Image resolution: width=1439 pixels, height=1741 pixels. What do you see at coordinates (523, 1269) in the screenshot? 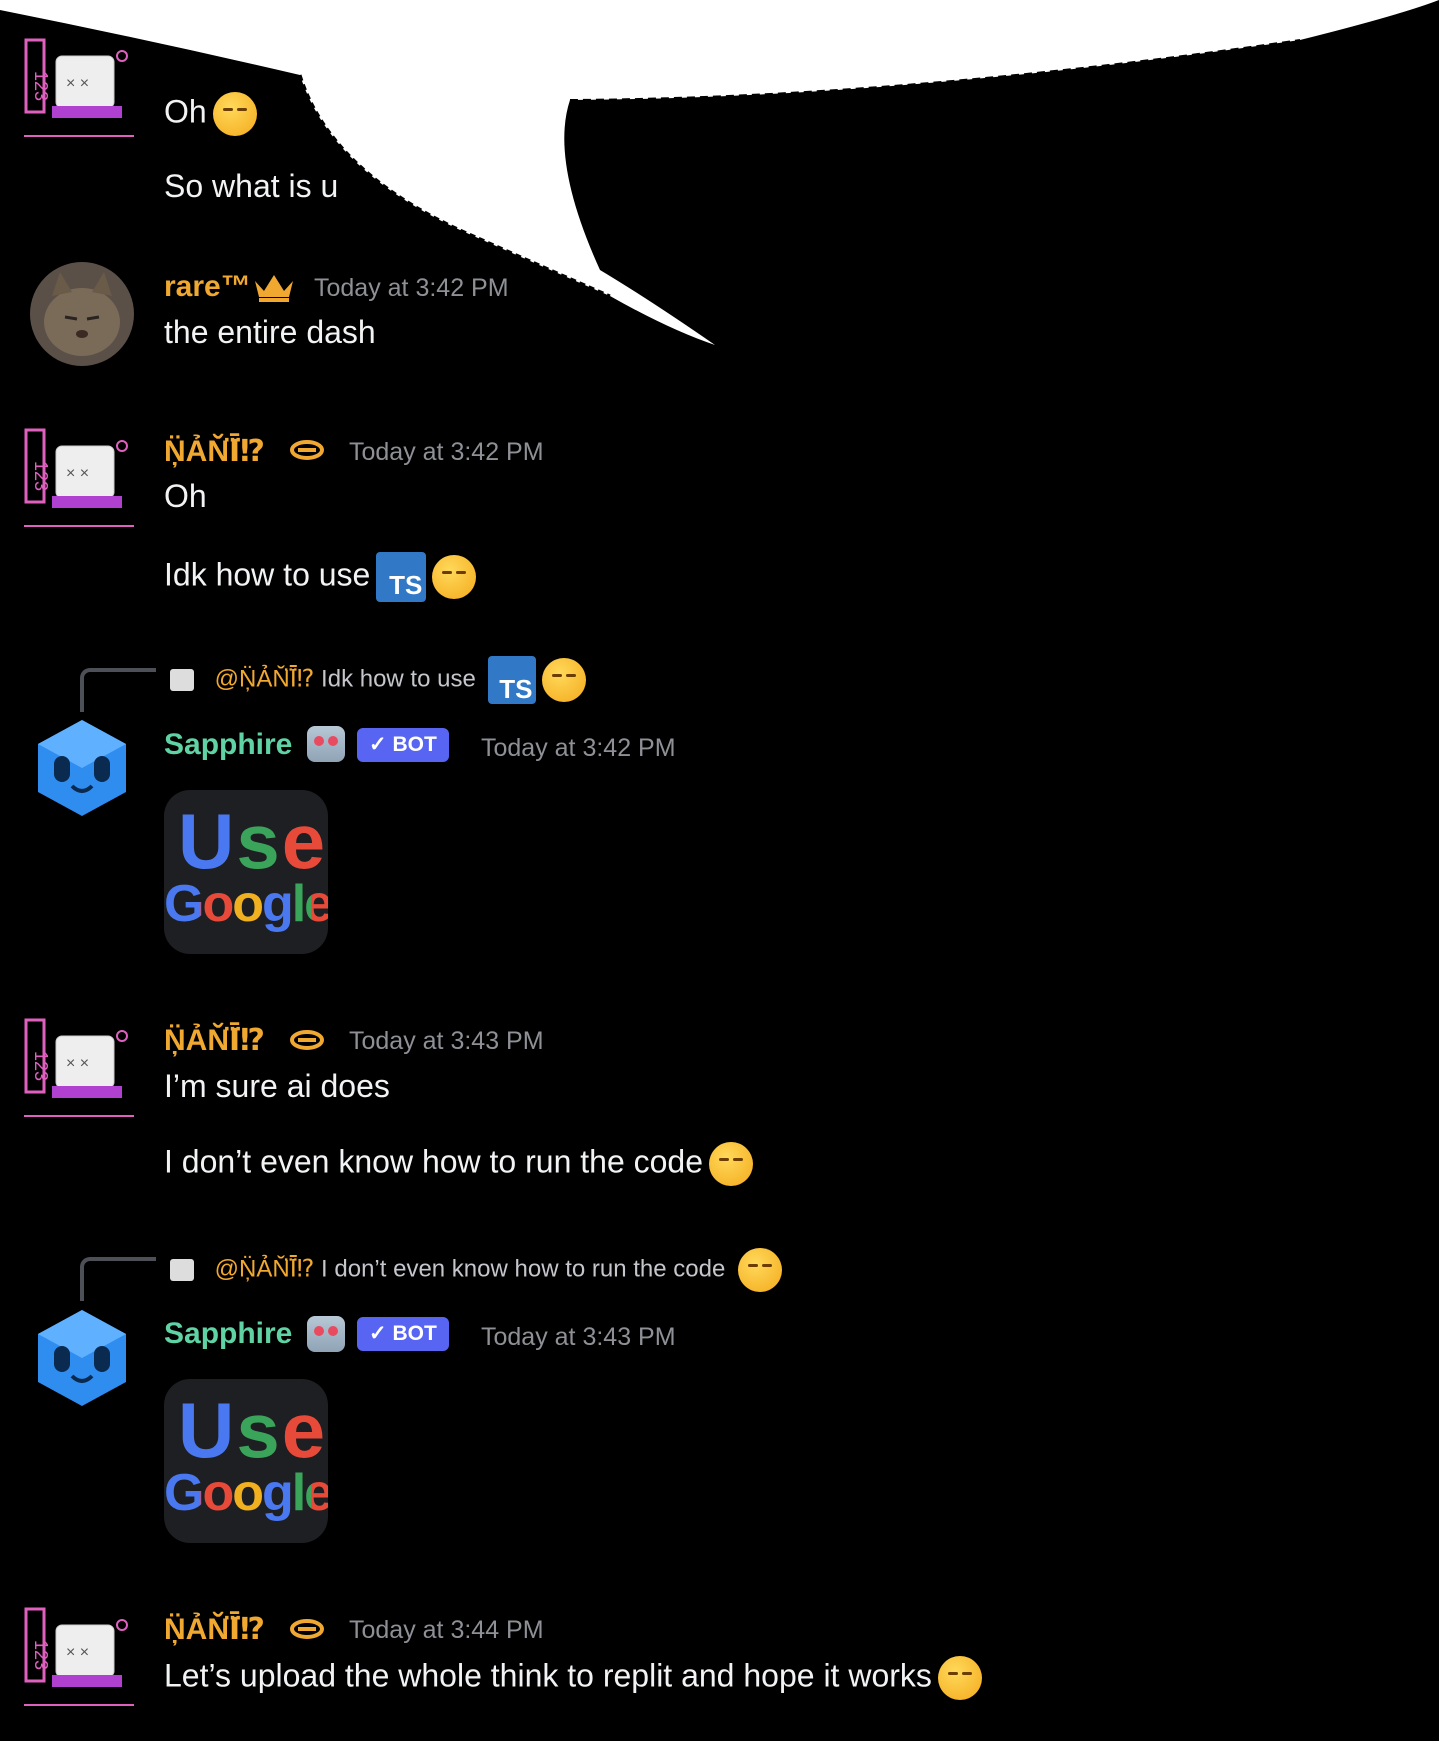
I see `reply-text: I don’t even know how to run the code` at bounding box center [523, 1269].